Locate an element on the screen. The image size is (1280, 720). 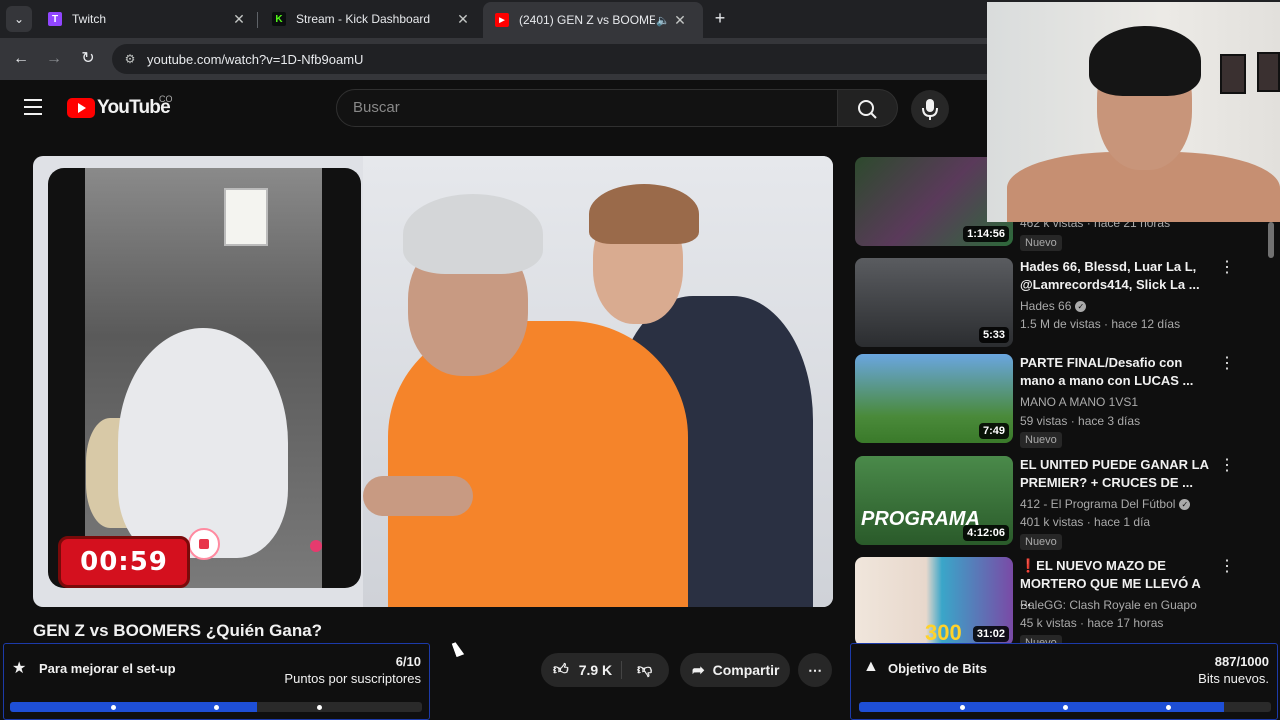
webcam-overlay is located at coordinates (1133, 112).